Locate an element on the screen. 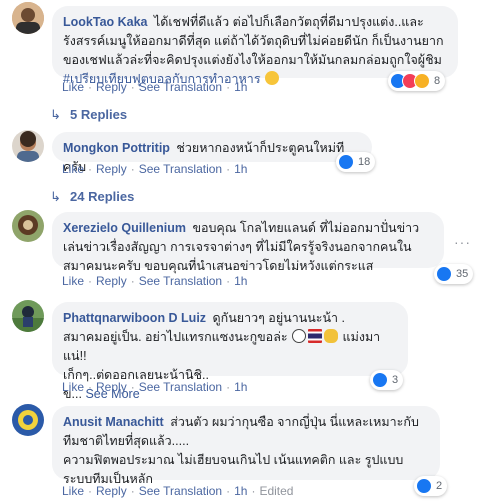  grinning-face-icon is located at coordinates (272, 78).